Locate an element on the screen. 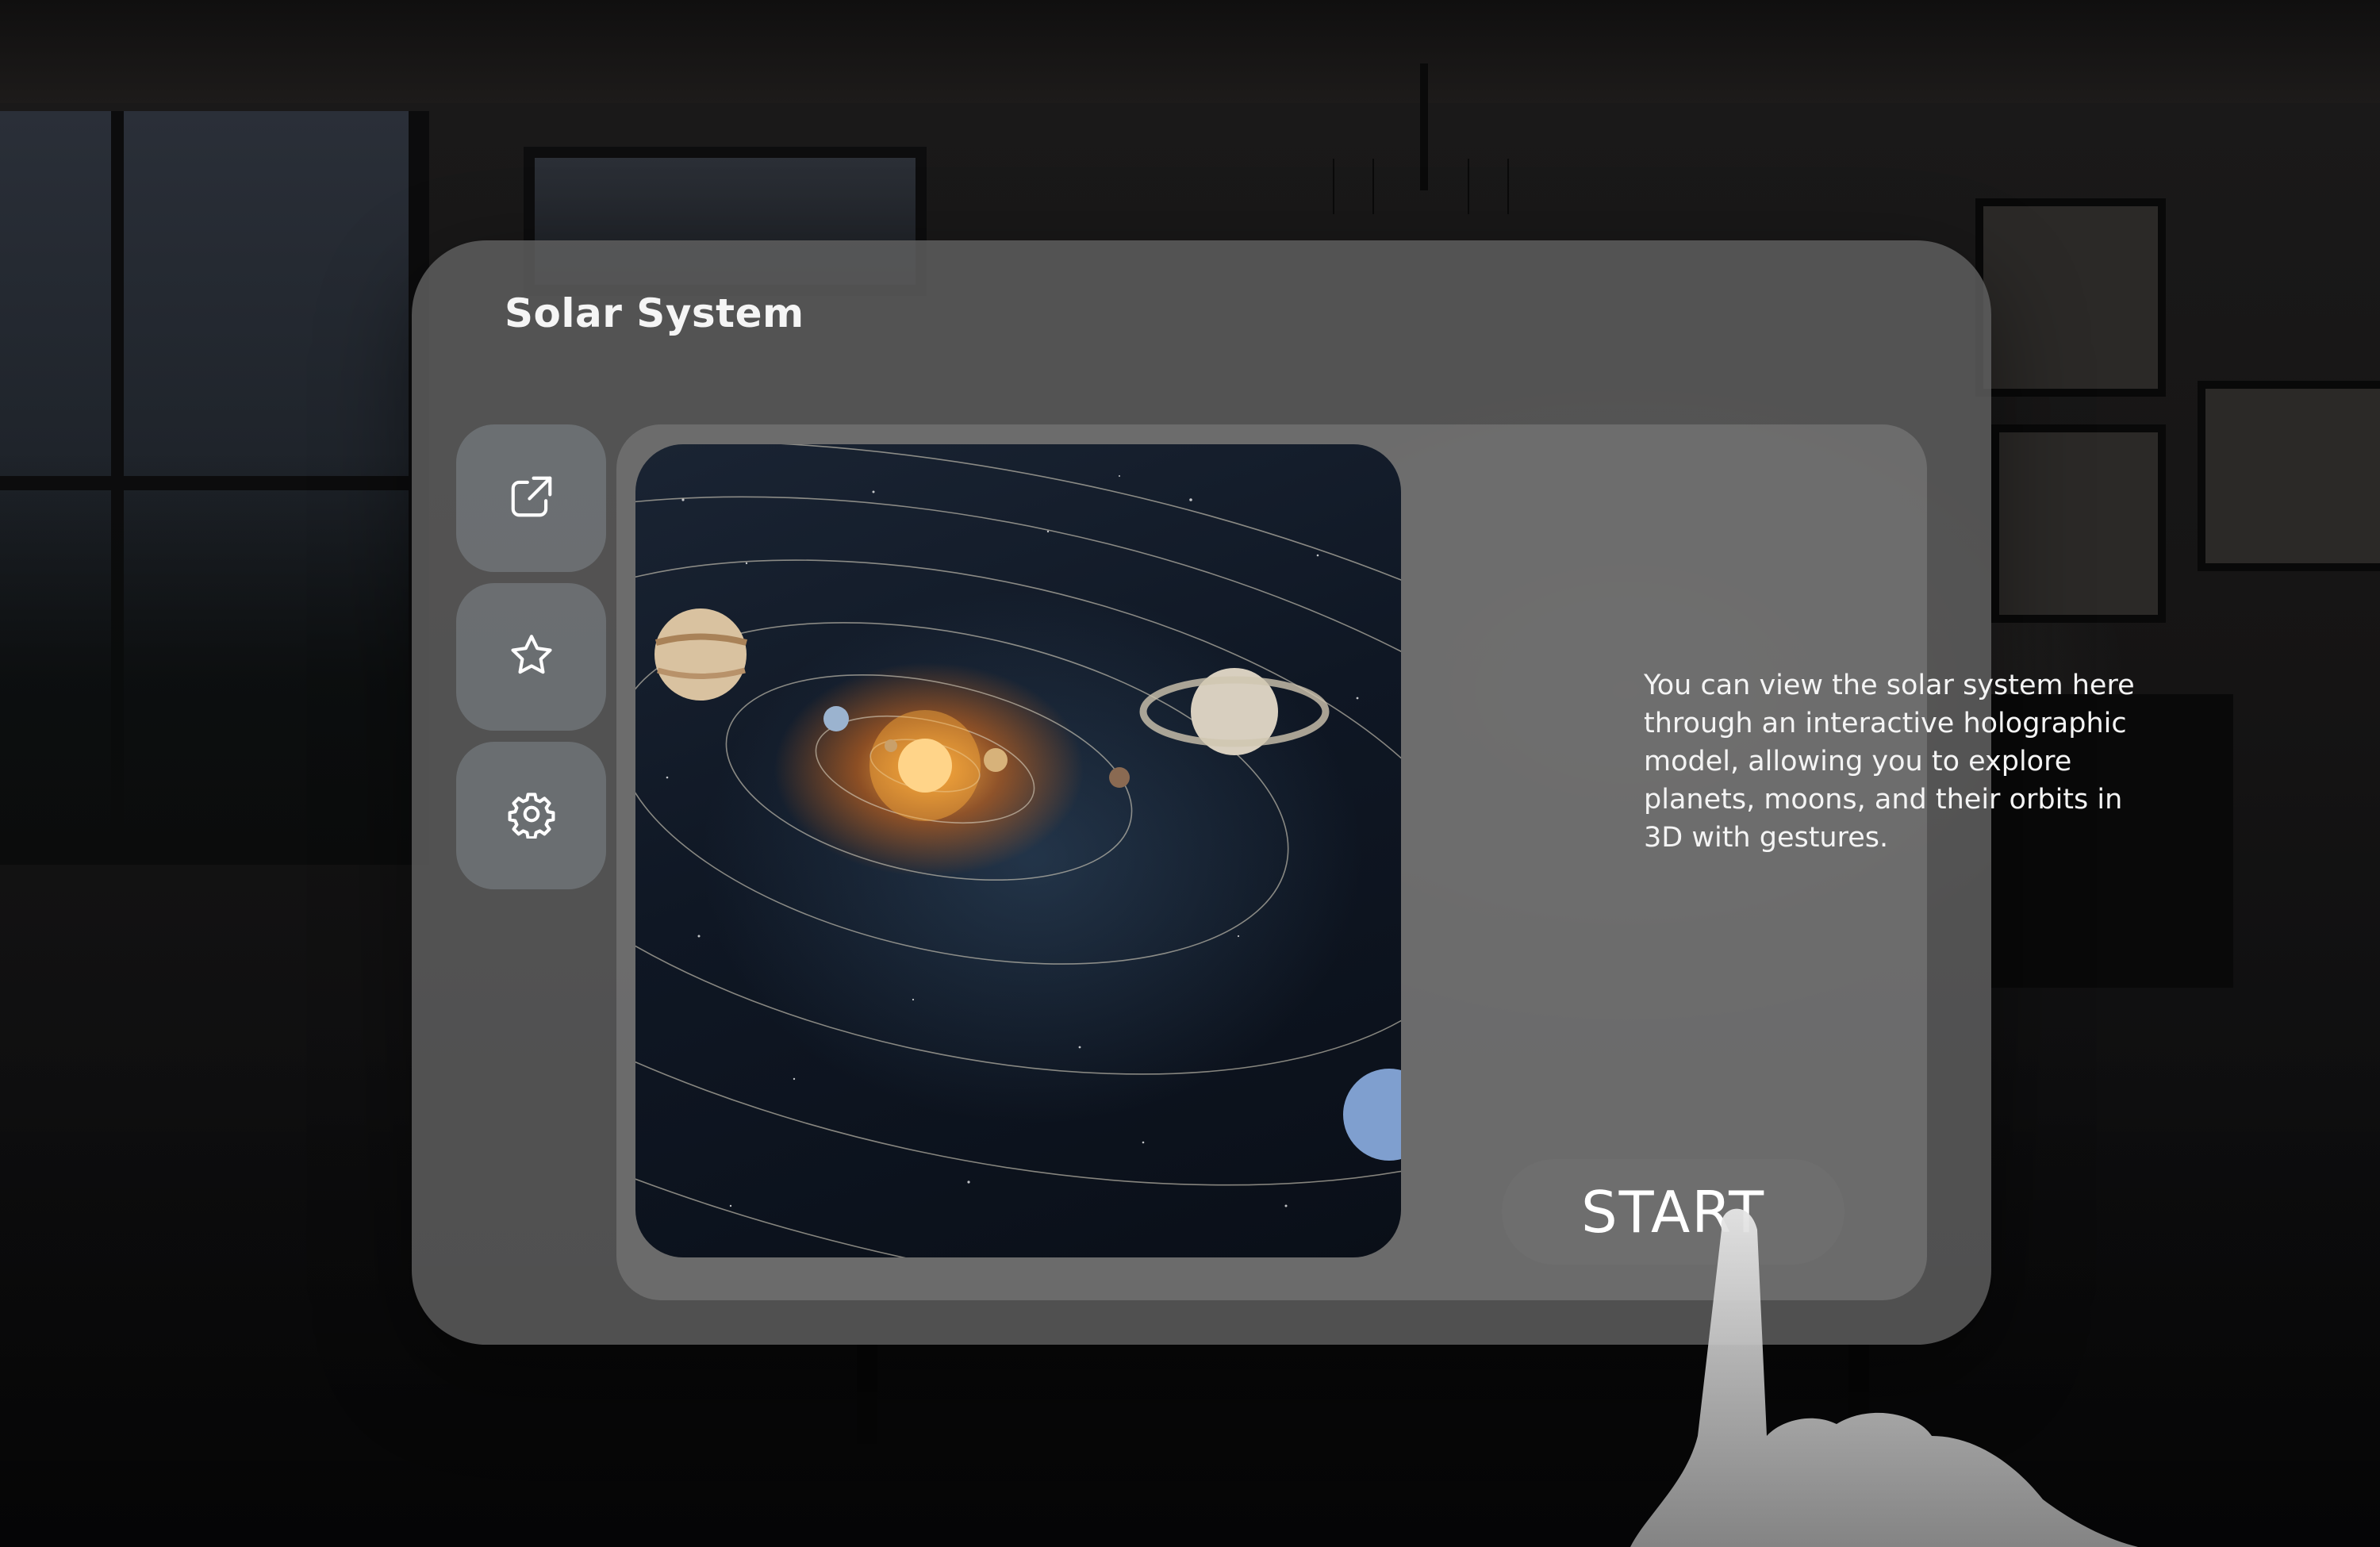  settings-gear-icon is located at coordinates (531, 815).